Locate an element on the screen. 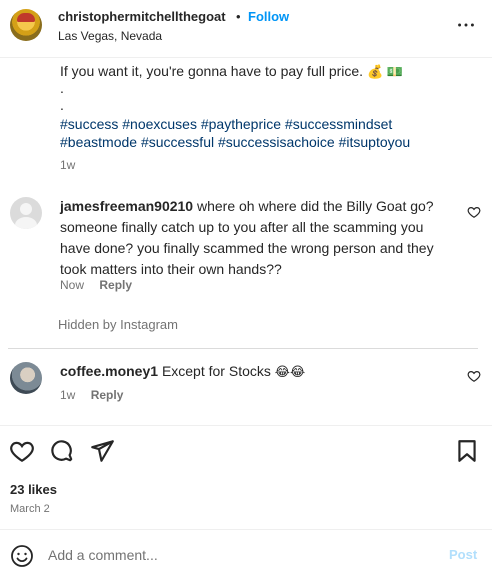 This screenshot has height=576, width=492. hidden-comments-notice: Hidden by Instagram is located at coordinates (118, 324).